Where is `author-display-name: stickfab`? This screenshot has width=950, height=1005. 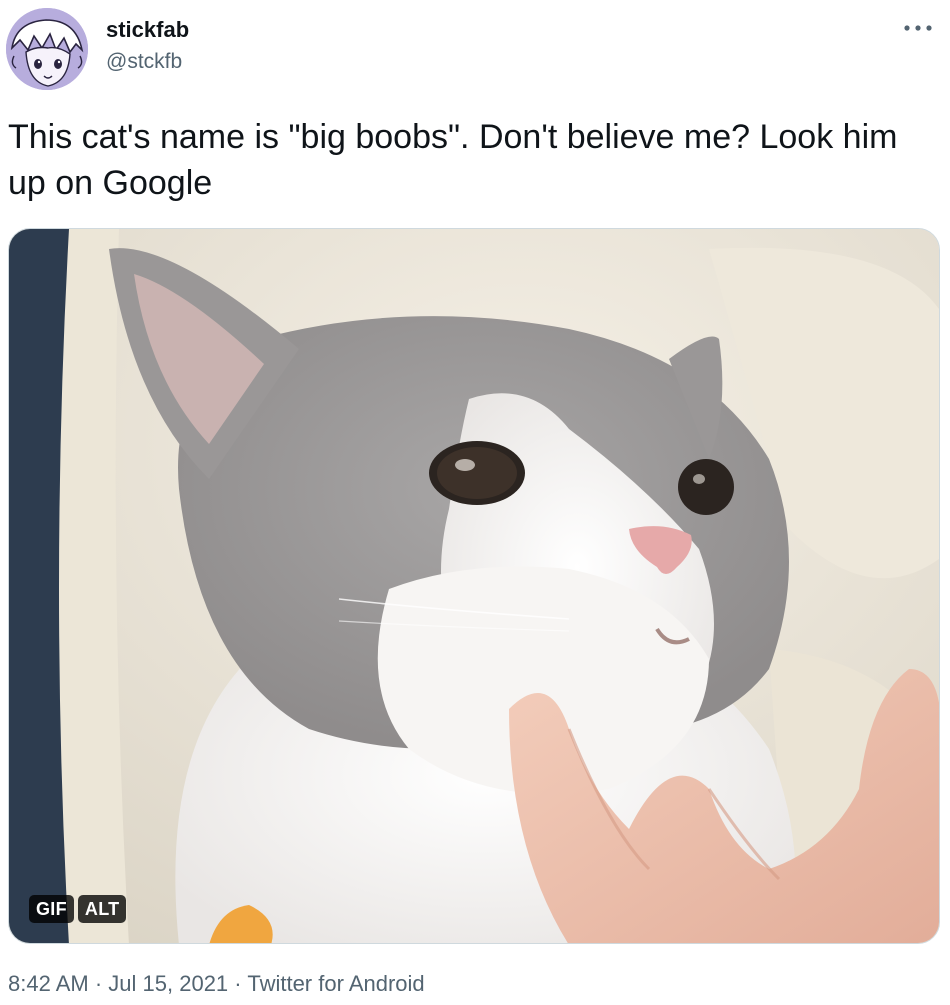
author-display-name: stickfab is located at coordinates (147, 30).